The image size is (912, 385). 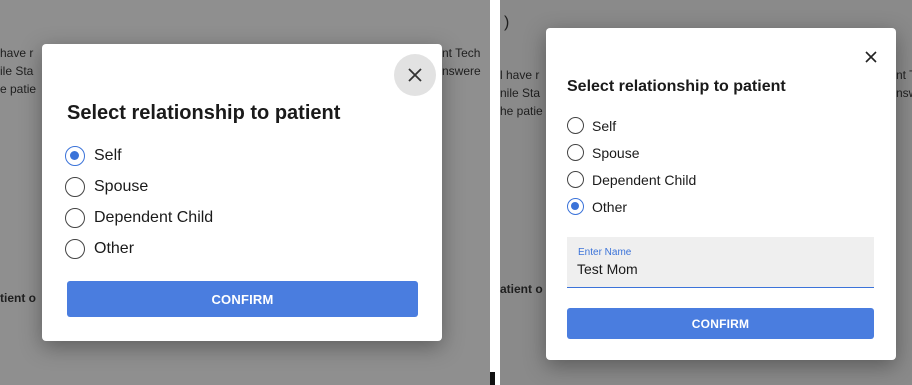 What do you see at coordinates (520, 75) in the screenshot?
I see `background-text: l have r` at bounding box center [520, 75].